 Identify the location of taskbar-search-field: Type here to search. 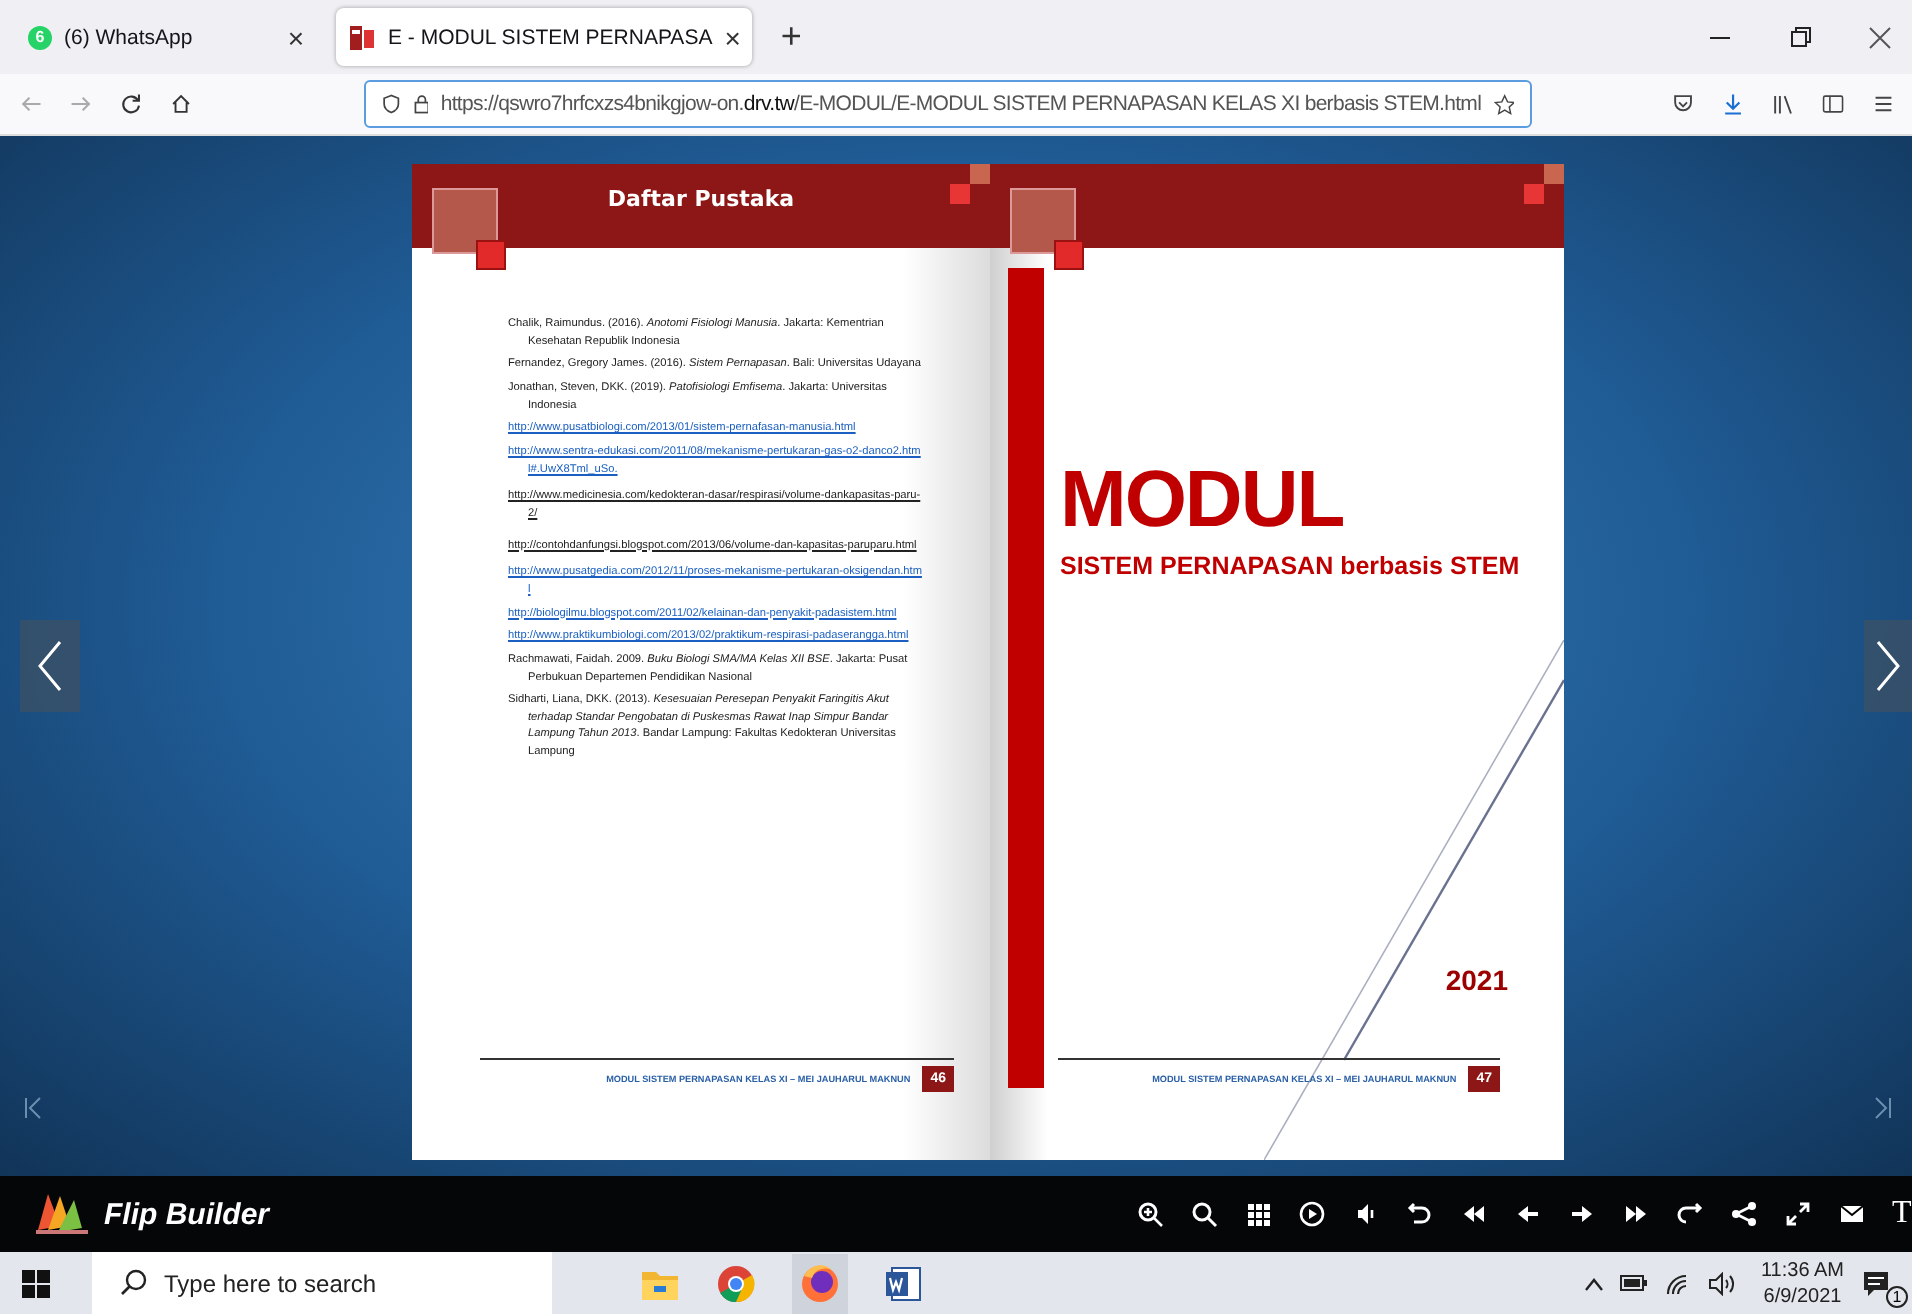
(322, 1283).